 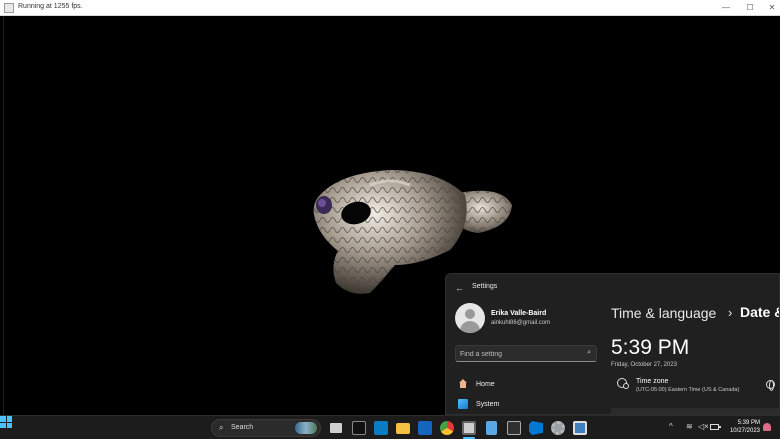 I want to click on avatar, so click(x=470, y=318).